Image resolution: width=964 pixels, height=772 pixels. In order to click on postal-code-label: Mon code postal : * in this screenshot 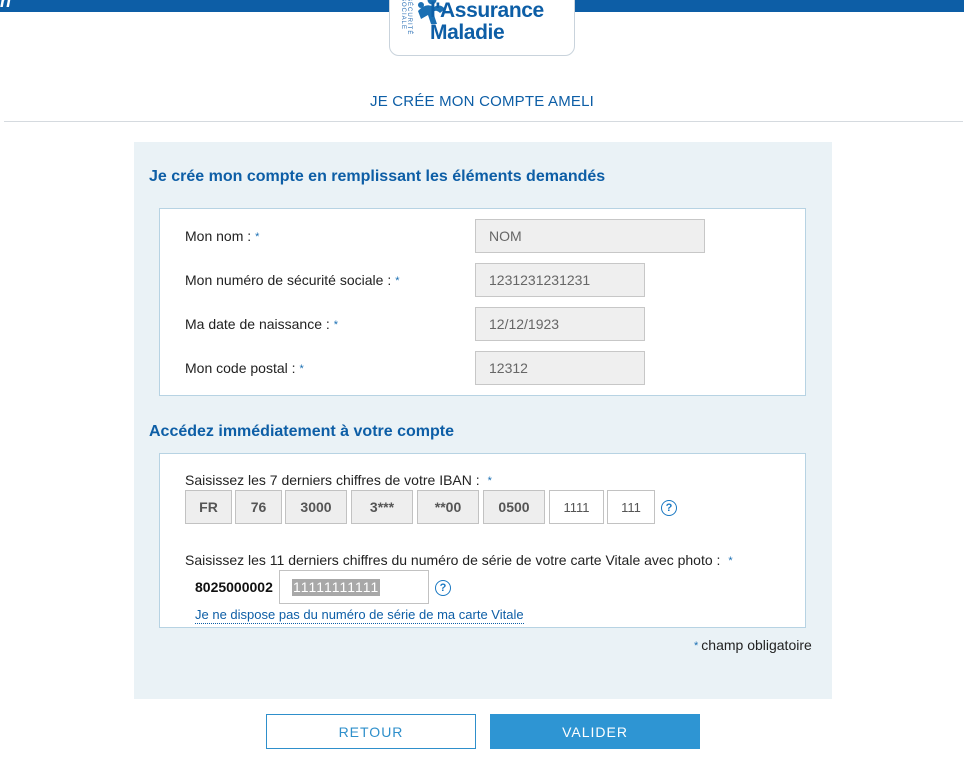, I will do `click(244, 368)`.